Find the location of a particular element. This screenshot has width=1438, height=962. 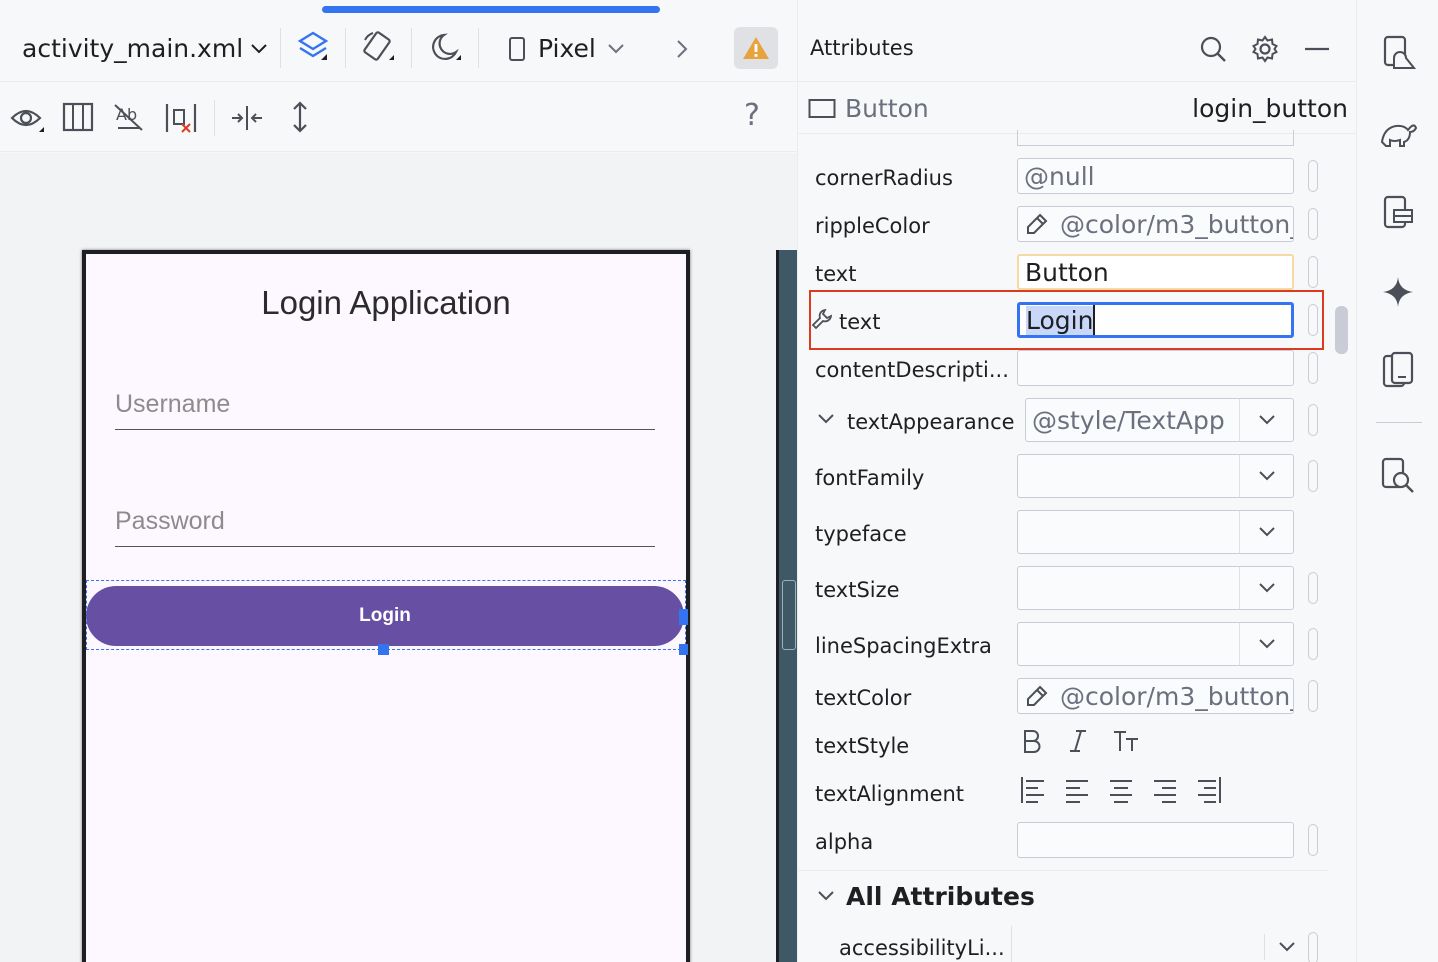

alpha-field is located at coordinates (1155, 840).